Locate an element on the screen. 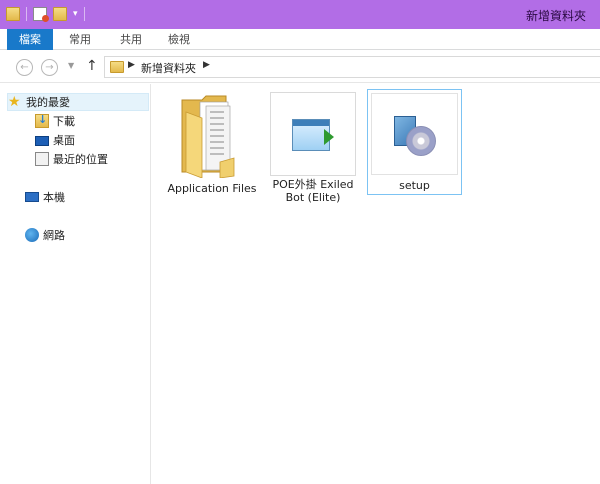  recent-places-icon is located at coordinates (42, 159).